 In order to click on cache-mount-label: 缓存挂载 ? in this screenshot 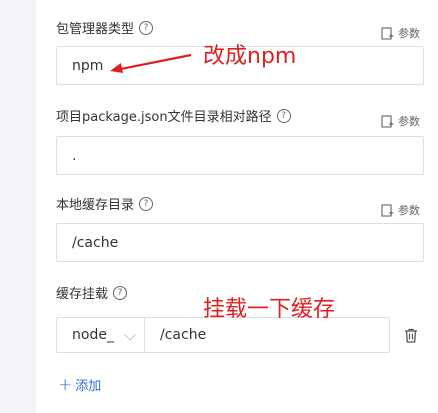, I will do `click(92, 292)`.